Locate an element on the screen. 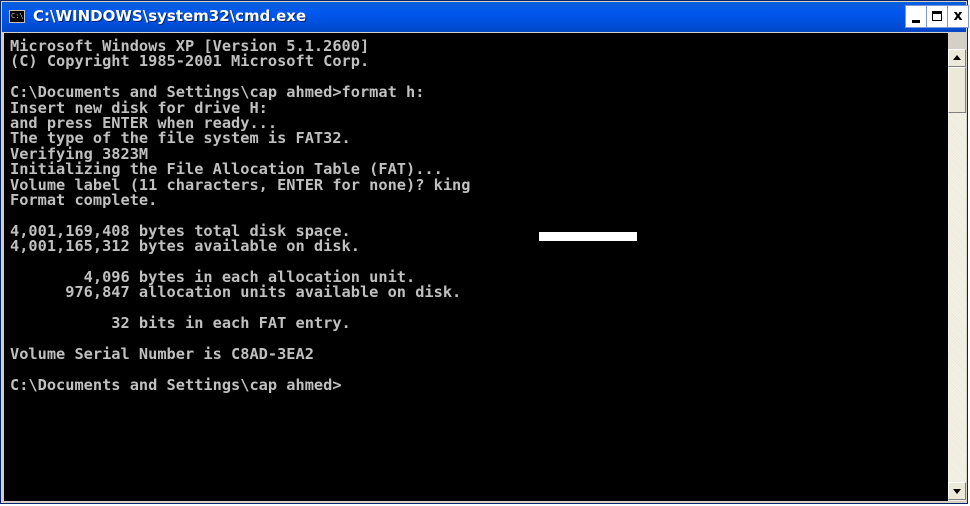 This screenshot has width=970, height=506. console-line: 4,001,165,312 bytes available on disk. is located at coordinates (185, 246).